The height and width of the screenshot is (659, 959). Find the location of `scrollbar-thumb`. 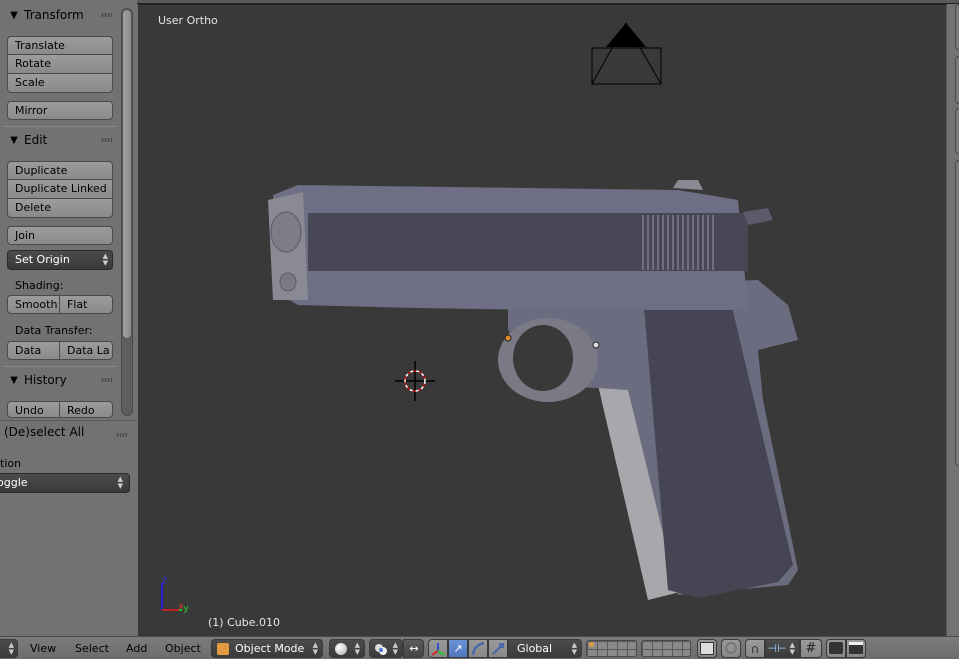

scrollbar-thumb is located at coordinates (127, 174).